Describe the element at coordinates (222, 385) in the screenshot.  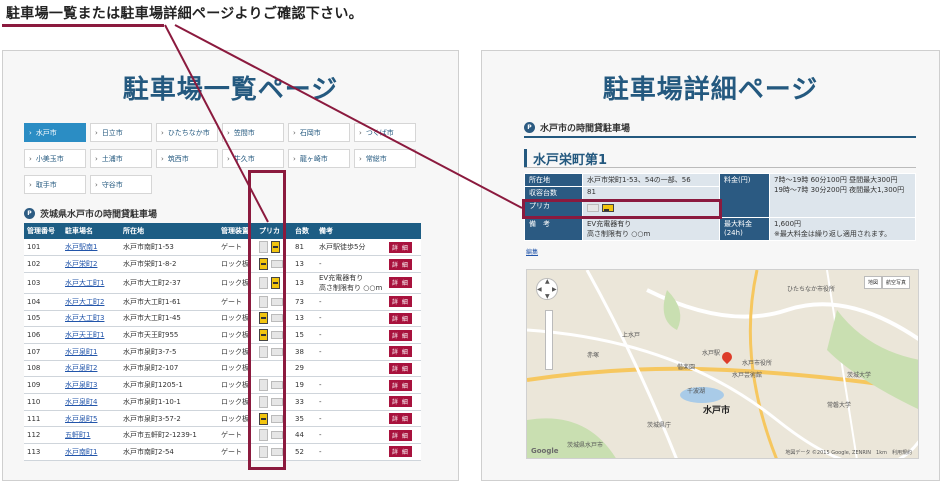
I see `table-row: 109 水戸泉町3 水戸市泉町1205-1 ロック板 19- 詳 細` at that location.